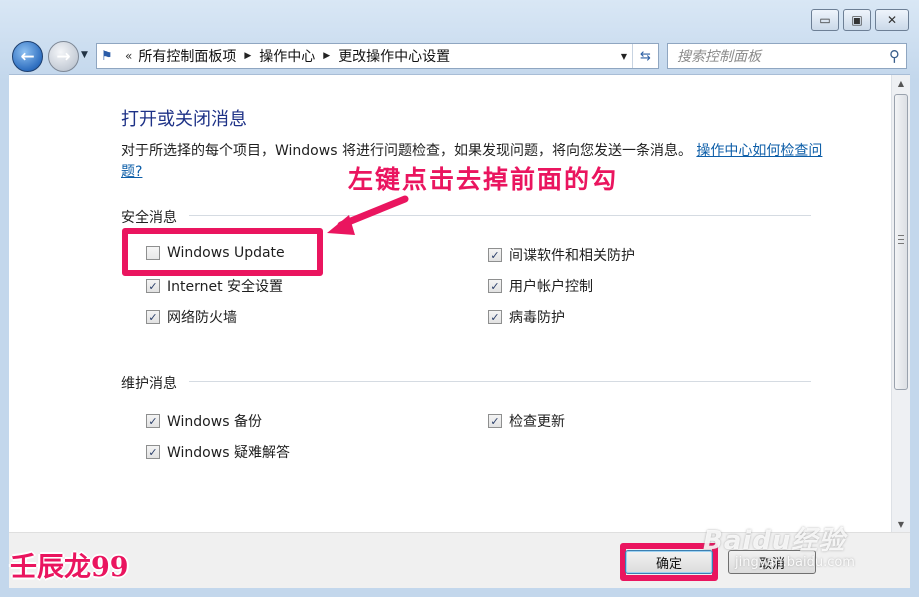  I want to click on search-input: 搜索控制面板 ⚲, so click(787, 56).